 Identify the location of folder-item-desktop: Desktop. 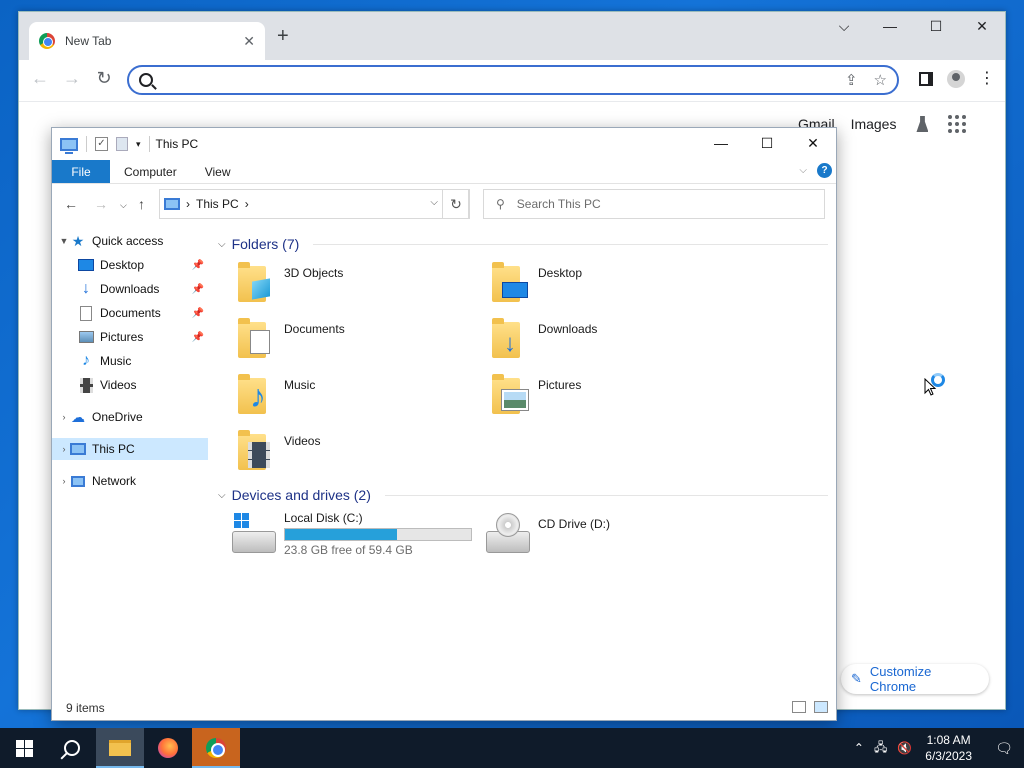
(610, 285).